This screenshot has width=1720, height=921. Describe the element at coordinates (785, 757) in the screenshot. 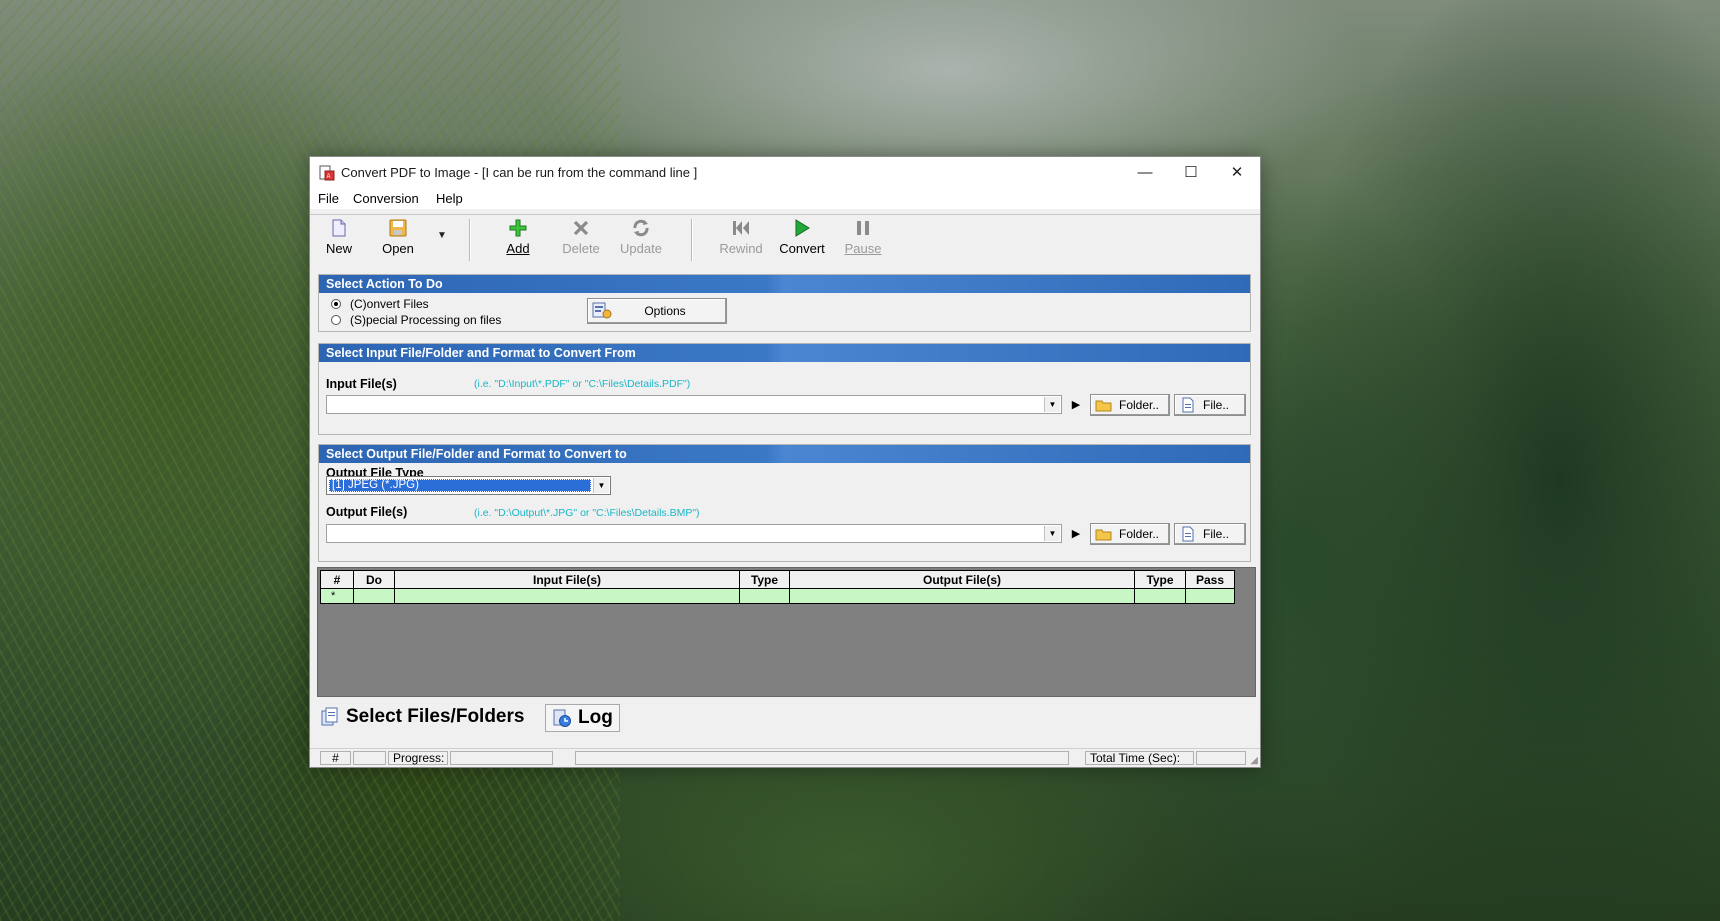

I see `status-bar: # Progress: Total Time (Sec): ◢` at that location.